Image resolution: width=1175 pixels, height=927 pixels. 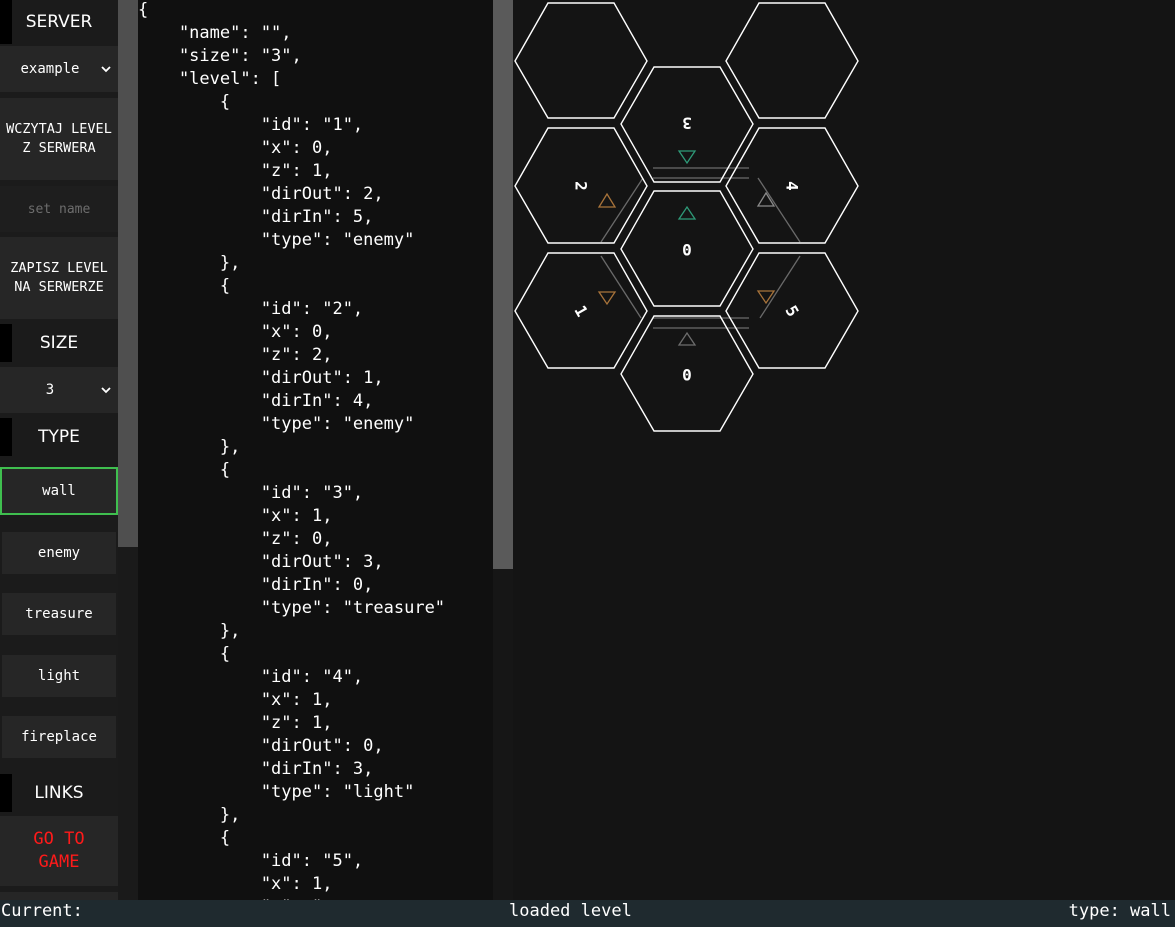 What do you see at coordinates (570, 911) in the screenshot?
I see `status-message: loaded level` at bounding box center [570, 911].